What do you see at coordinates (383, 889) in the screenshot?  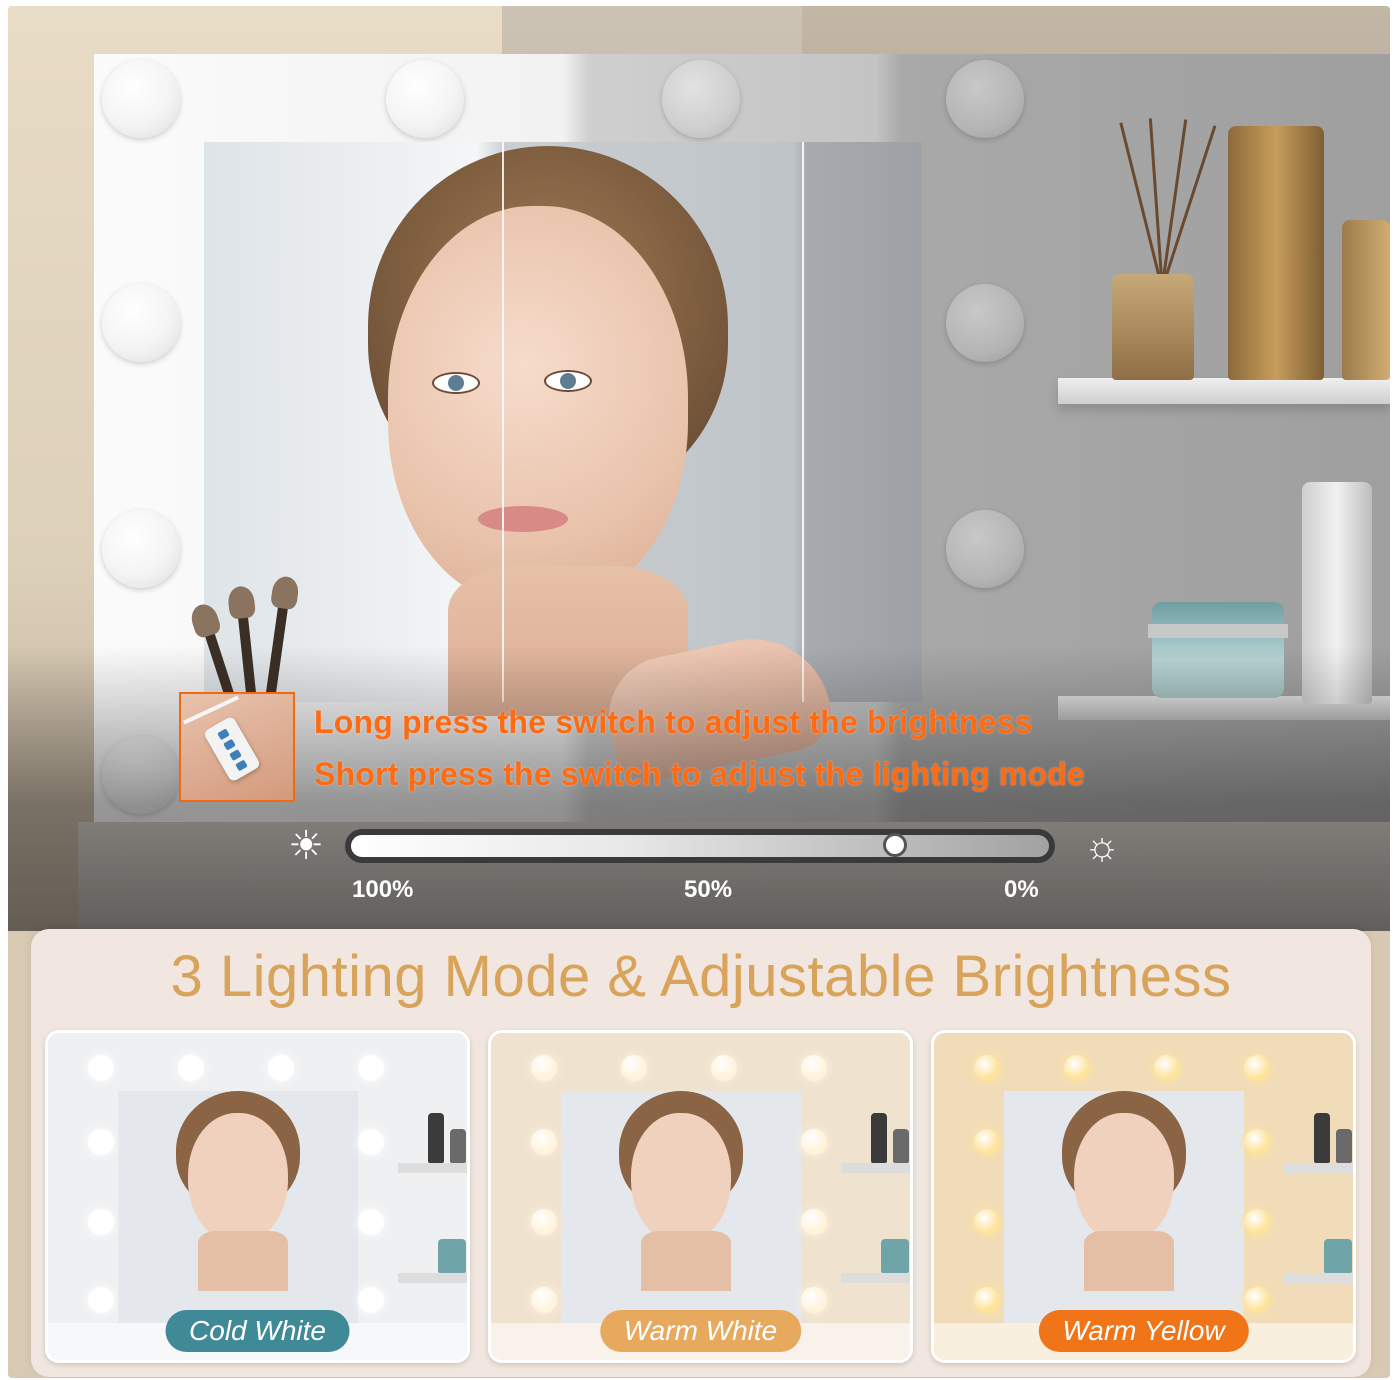 I see `brightness-label-100: 100%` at bounding box center [383, 889].